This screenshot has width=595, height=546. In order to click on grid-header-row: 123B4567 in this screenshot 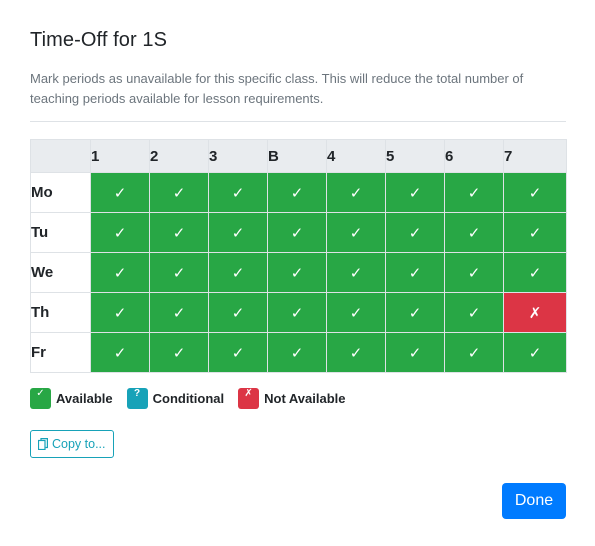, I will do `click(298, 156)`.